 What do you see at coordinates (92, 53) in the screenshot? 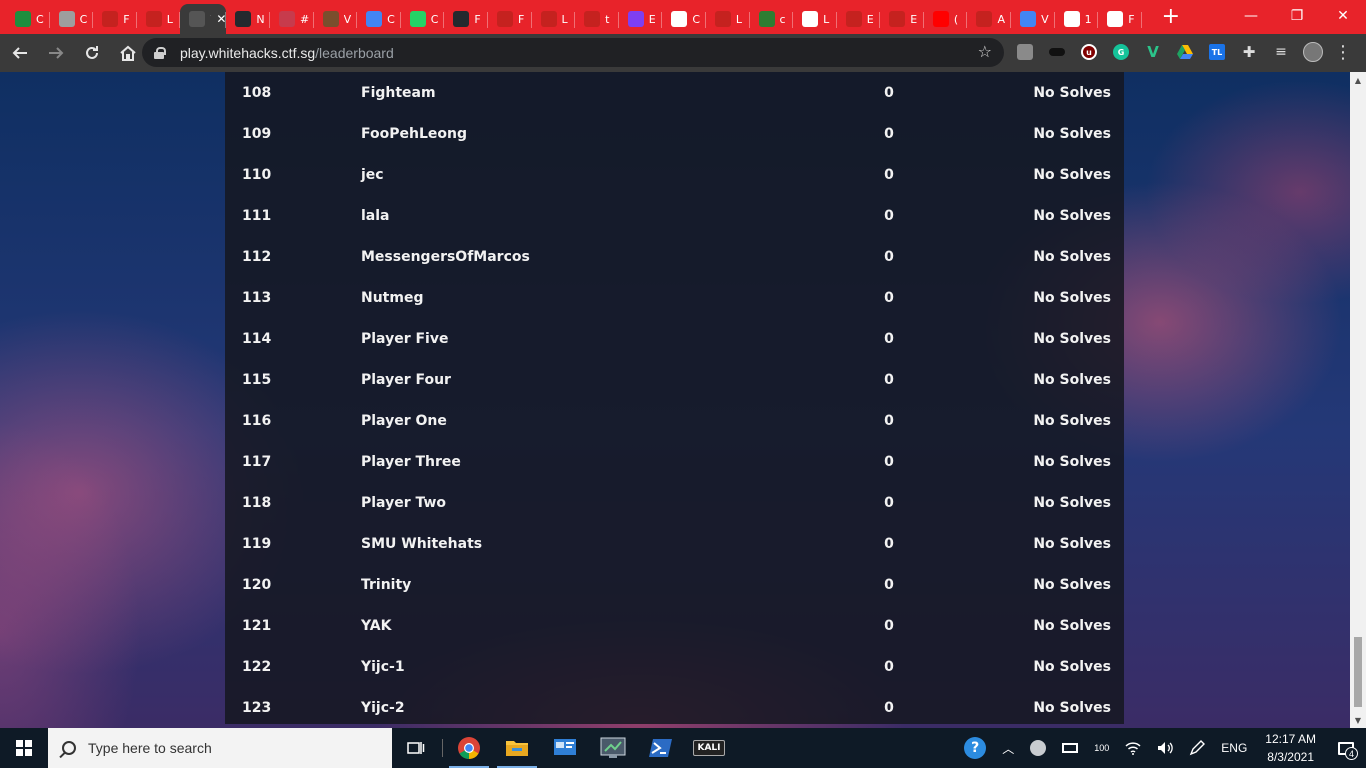
I see `reload-button` at bounding box center [92, 53].